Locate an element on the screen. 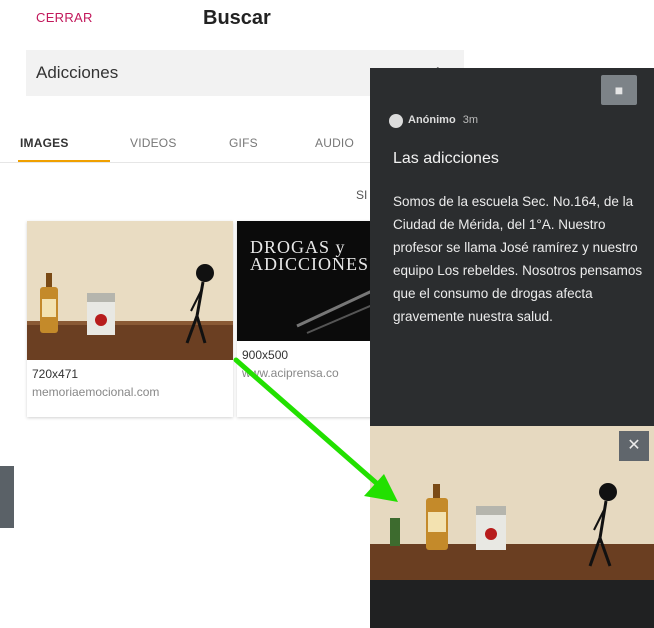 This screenshot has width=654, height=628. avatar is located at coordinates (396, 121).